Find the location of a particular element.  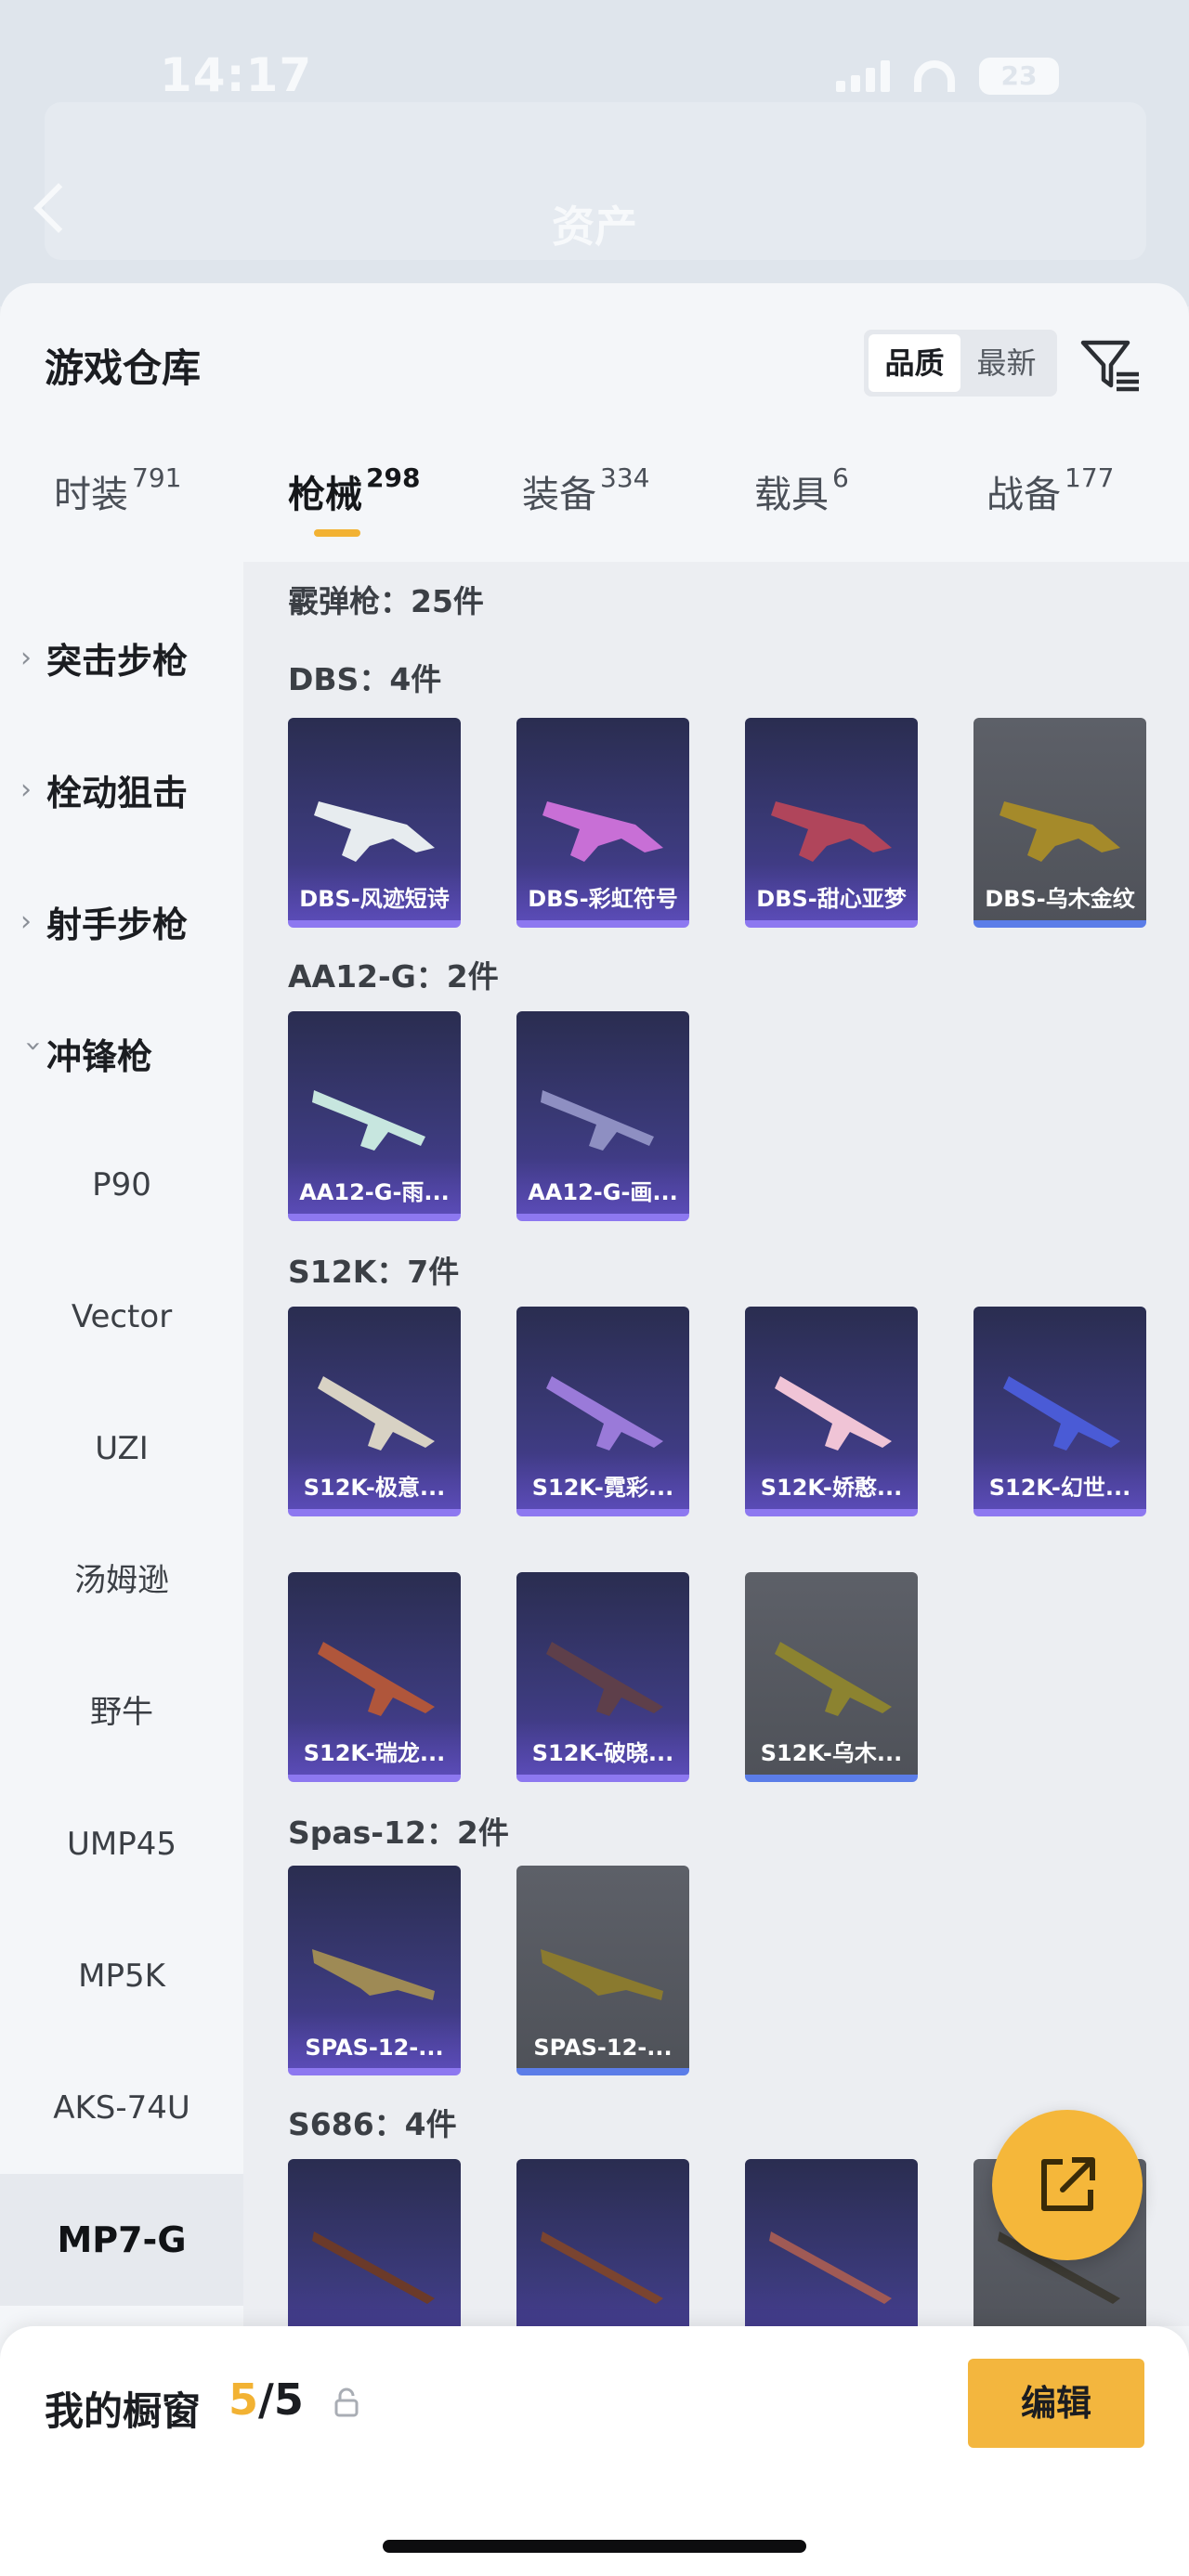

item-card: DBS-甜心亚梦 is located at coordinates (831, 823).